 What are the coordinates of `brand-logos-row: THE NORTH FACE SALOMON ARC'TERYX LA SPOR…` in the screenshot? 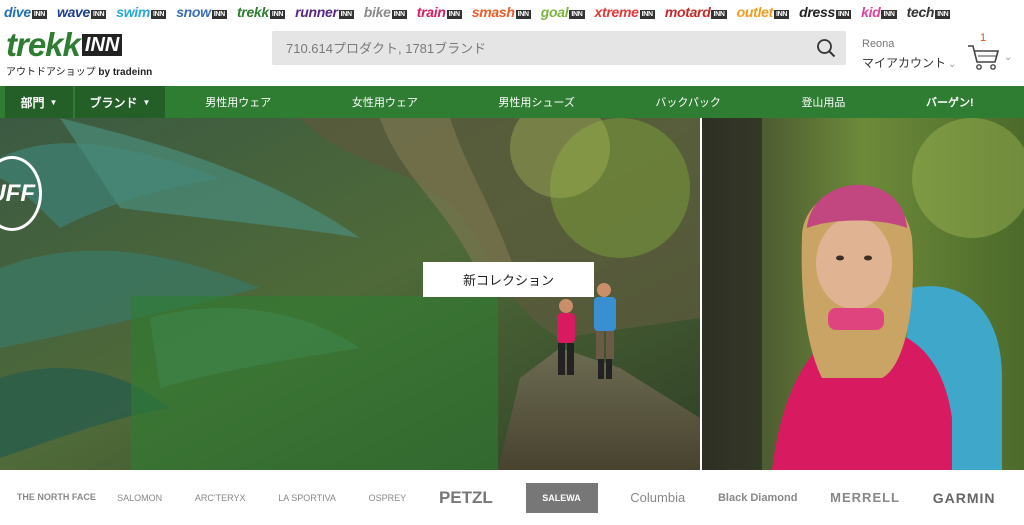 It's located at (512, 497).